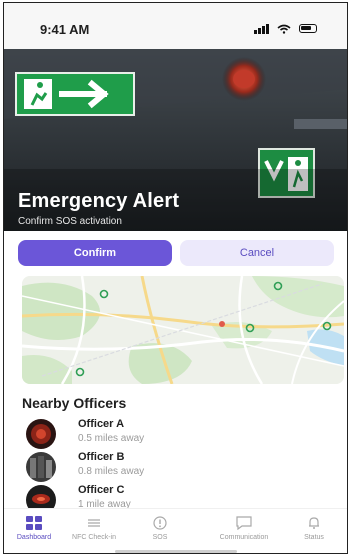  I want to click on chat-icon, so click(244, 523).